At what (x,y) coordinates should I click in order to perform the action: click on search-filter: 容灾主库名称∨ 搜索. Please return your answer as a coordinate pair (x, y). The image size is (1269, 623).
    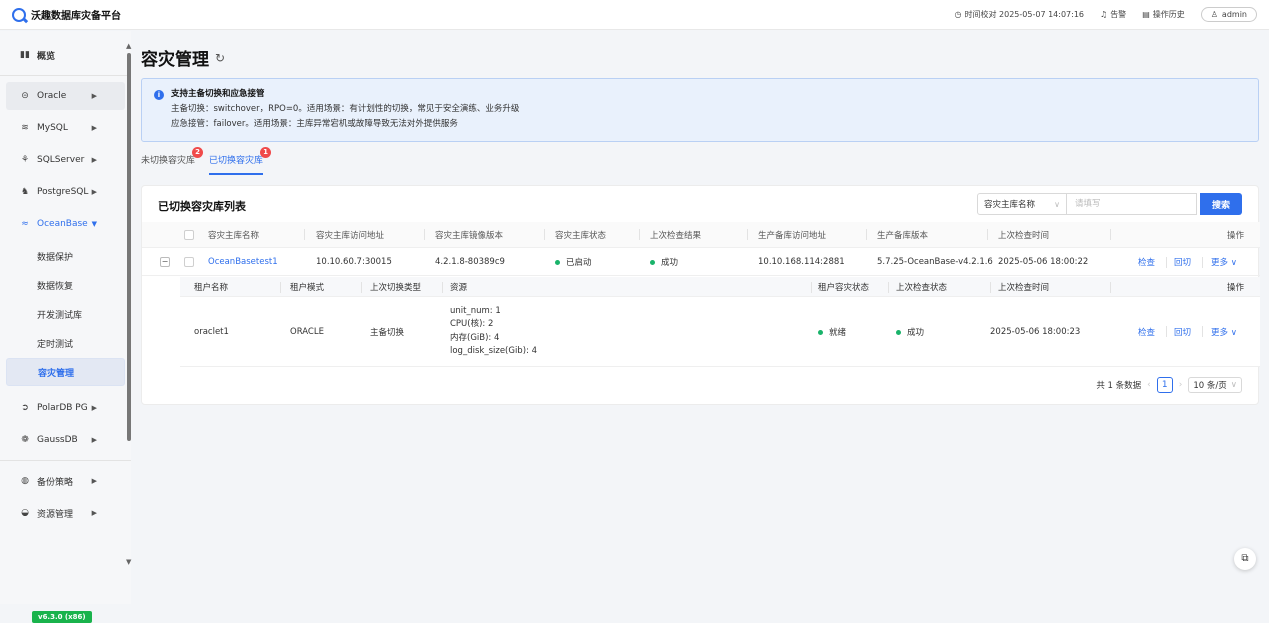
    Looking at the image, I should click on (1109, 204).